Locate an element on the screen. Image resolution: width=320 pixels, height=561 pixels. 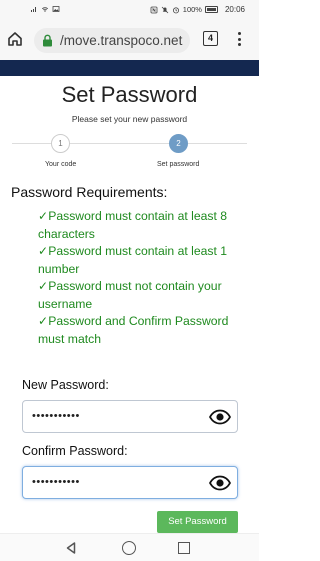
requirement-item: ✓Password must not contain your username is located at coordinates (130, 295).